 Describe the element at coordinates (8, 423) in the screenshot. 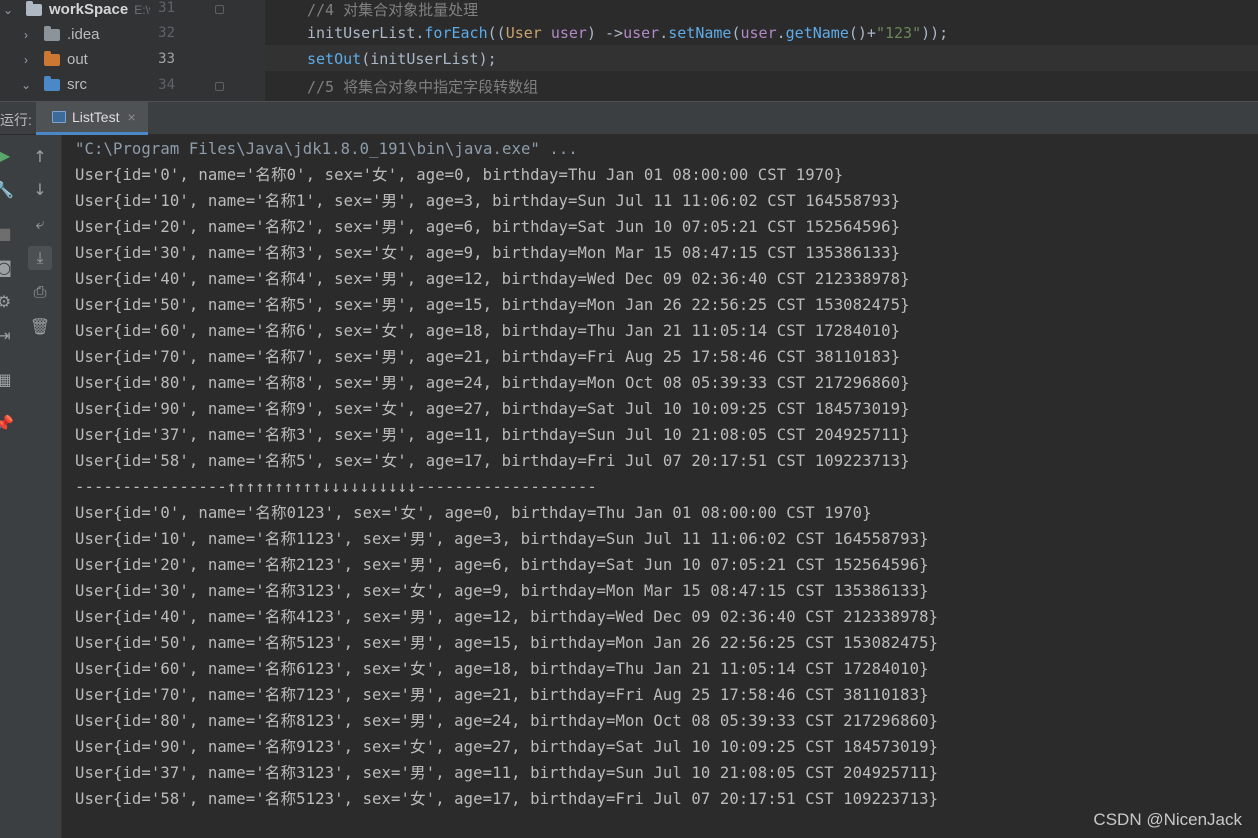

I see `pin-icon: 📌` at that location.